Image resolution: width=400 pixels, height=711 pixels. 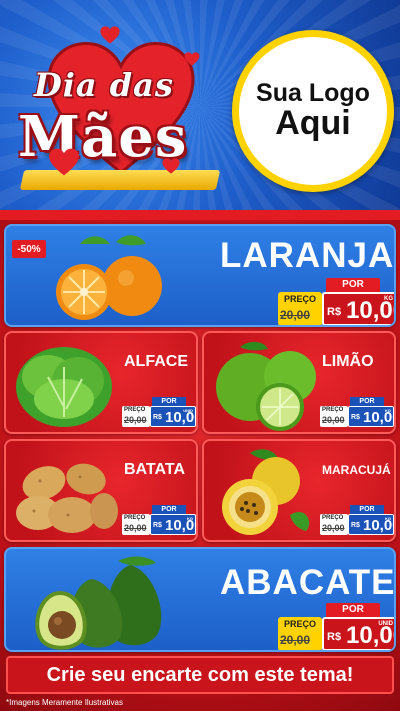 I want to click on lettuce-icon, so click(x=64, y=387).